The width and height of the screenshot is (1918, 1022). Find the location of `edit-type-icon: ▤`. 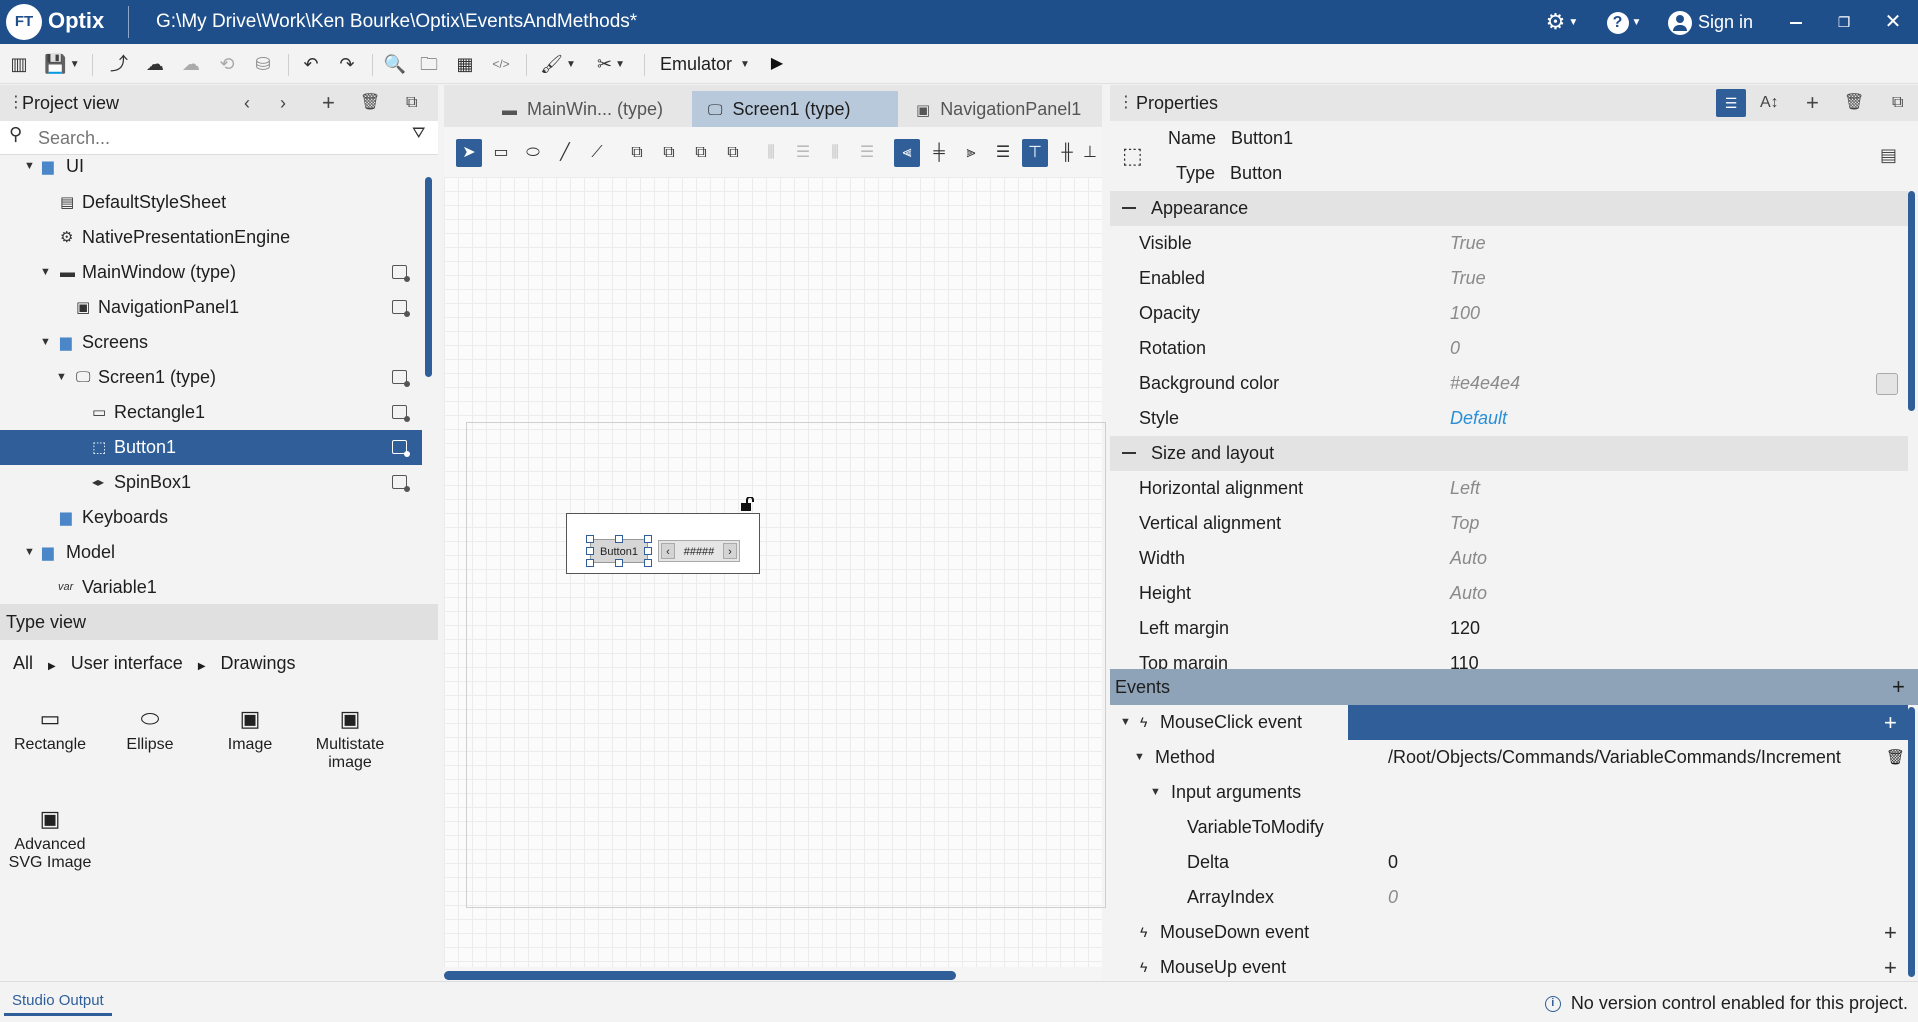

edit-type-icon: ▤ is located at coordinates (1888, 155).